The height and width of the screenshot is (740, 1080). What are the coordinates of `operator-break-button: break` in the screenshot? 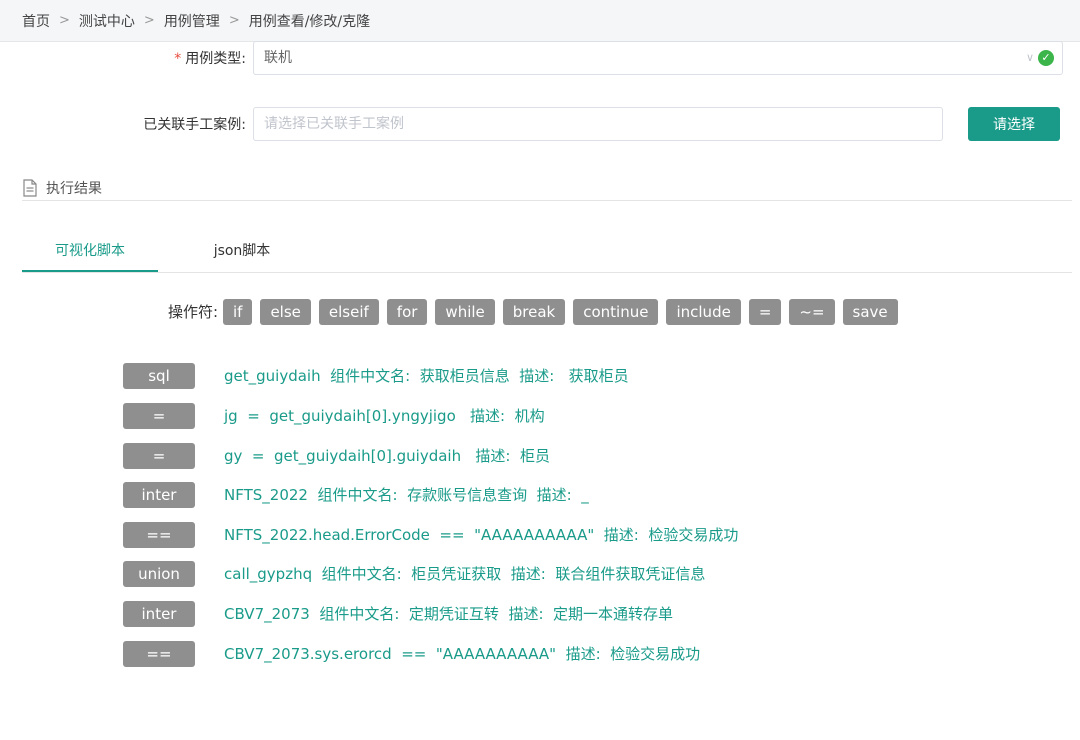 It's located at (534, 312).